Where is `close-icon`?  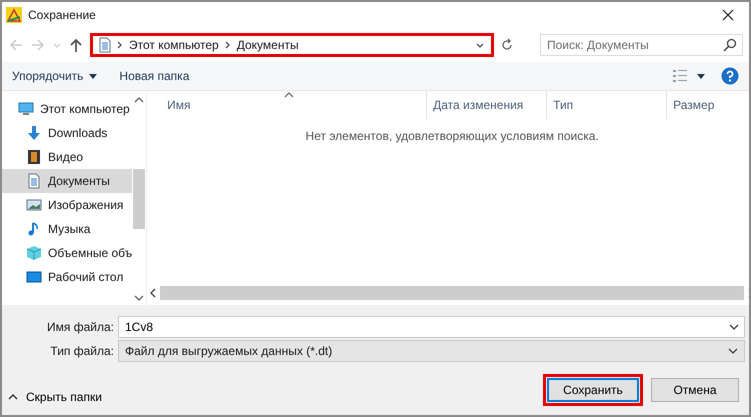 close-icon is located at coordinates (728, 15).